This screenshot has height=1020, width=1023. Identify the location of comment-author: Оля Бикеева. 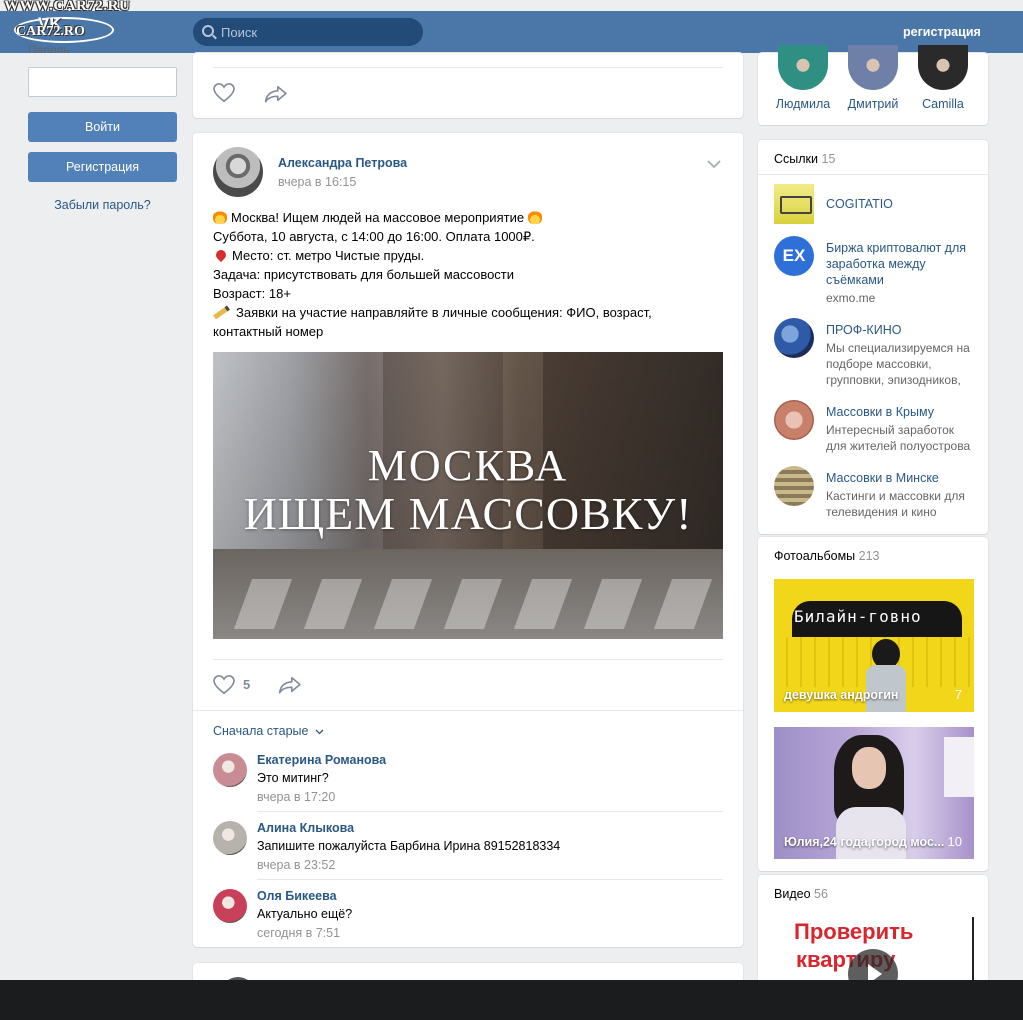
(297, 896).